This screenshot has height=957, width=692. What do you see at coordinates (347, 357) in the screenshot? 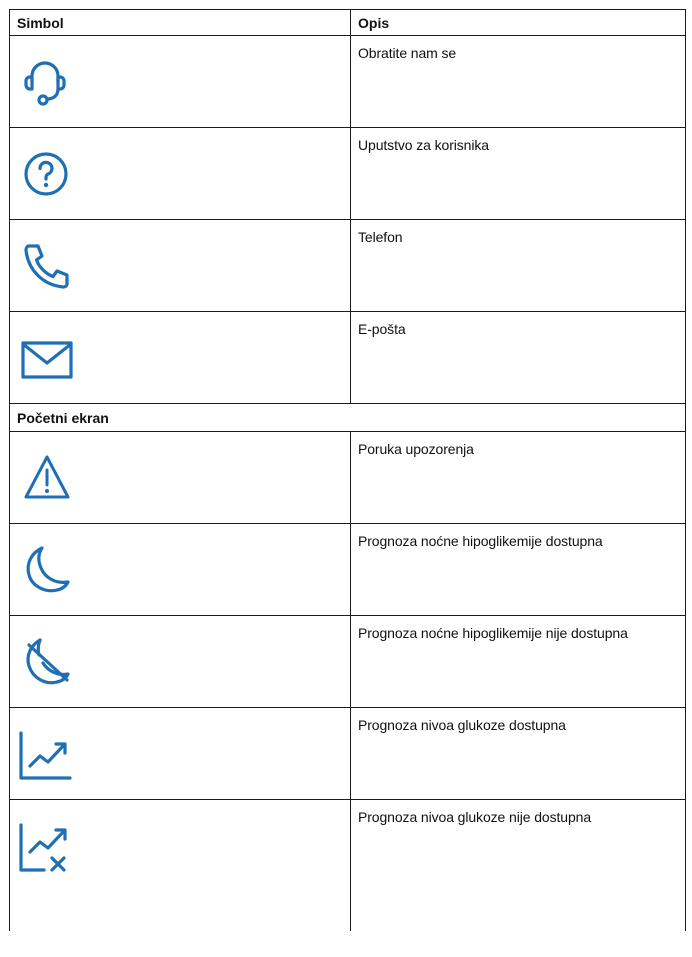
I see `table-row: E-pošta` at bounding box center [347, 357].